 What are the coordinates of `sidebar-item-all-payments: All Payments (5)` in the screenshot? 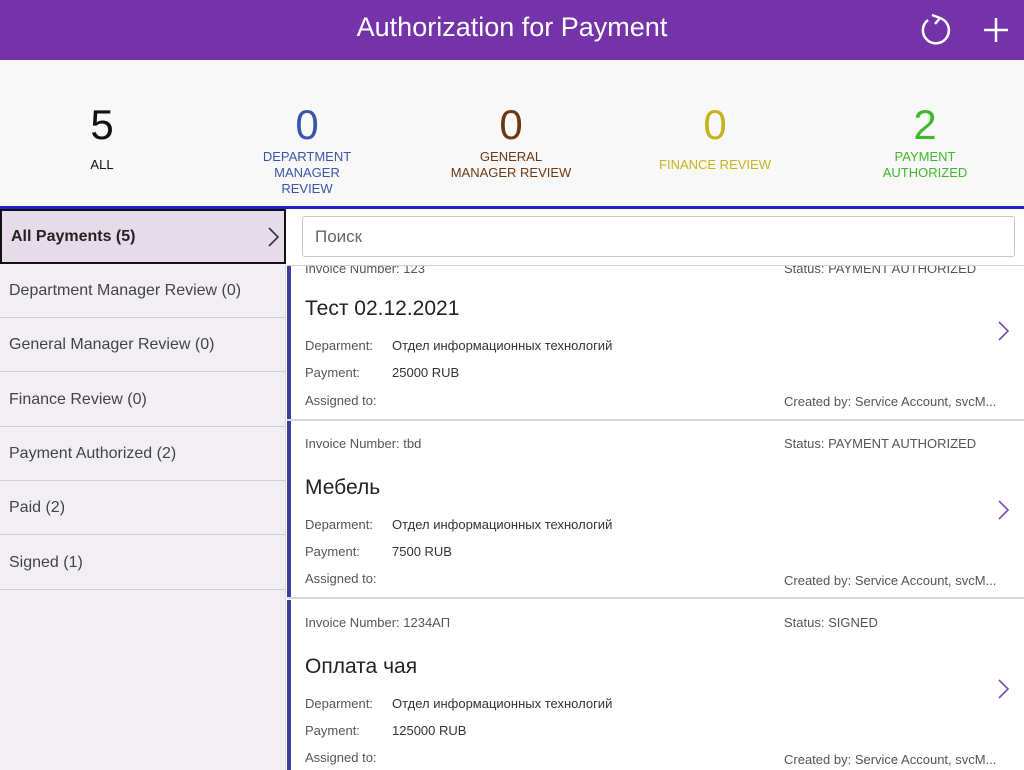 It's located at (143, 236).